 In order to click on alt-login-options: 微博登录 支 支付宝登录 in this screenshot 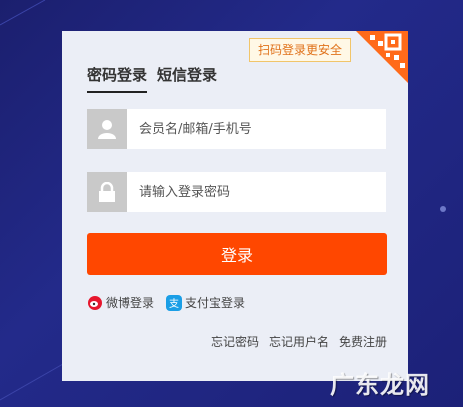, I will do `click(166, 302)`.